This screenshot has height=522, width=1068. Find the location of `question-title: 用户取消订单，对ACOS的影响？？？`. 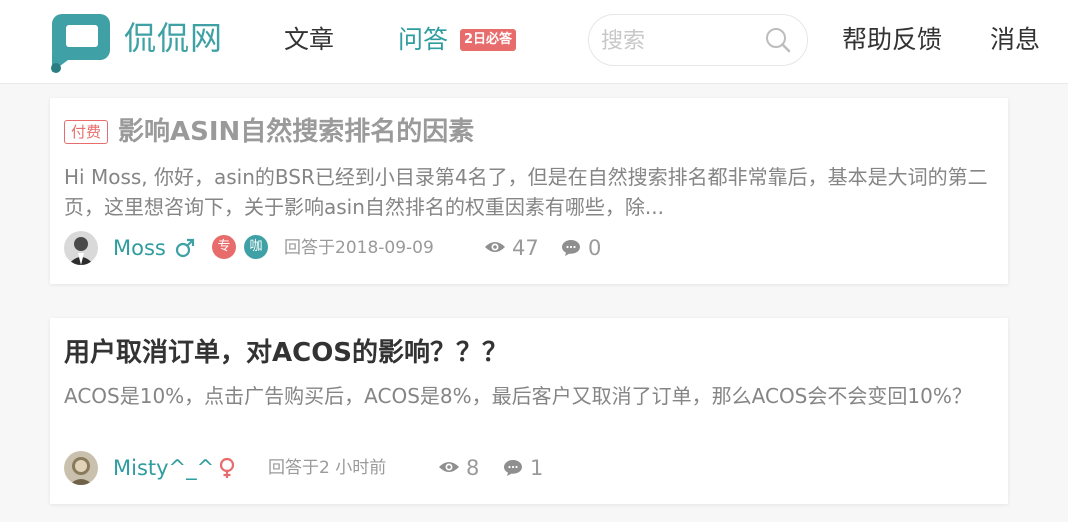

question-title: 用户取消订单，对ACOS的影响？？？ is located at coordinates (286, 353).